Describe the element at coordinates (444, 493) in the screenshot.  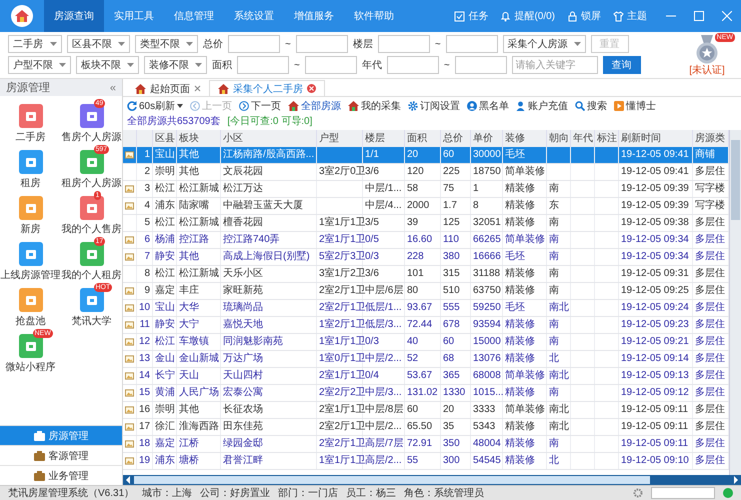
I see `status-text: 角色：系统管理员` at that location.